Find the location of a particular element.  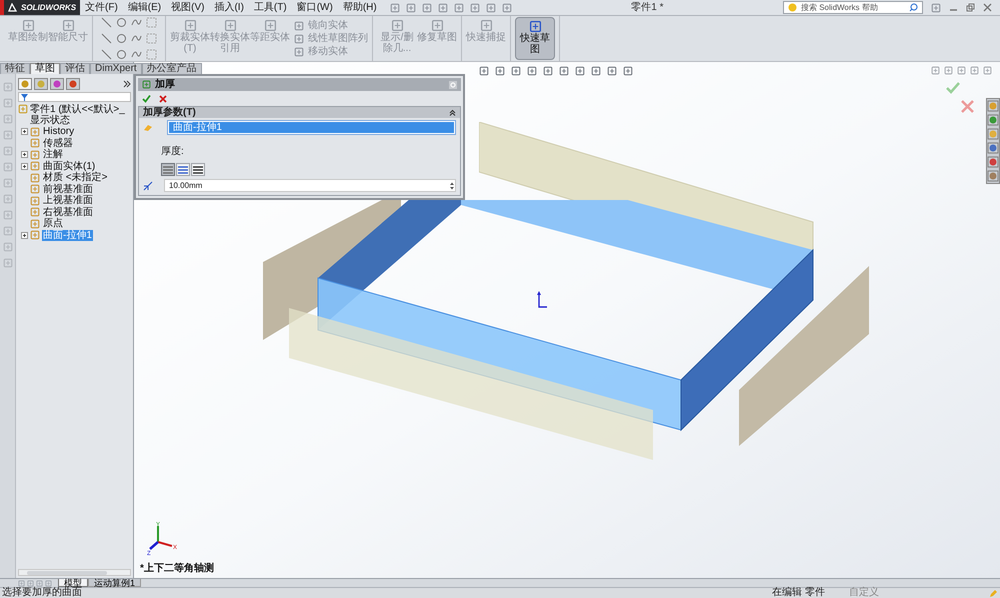

tree-item: 注解 is located at coordinates (53, 154).